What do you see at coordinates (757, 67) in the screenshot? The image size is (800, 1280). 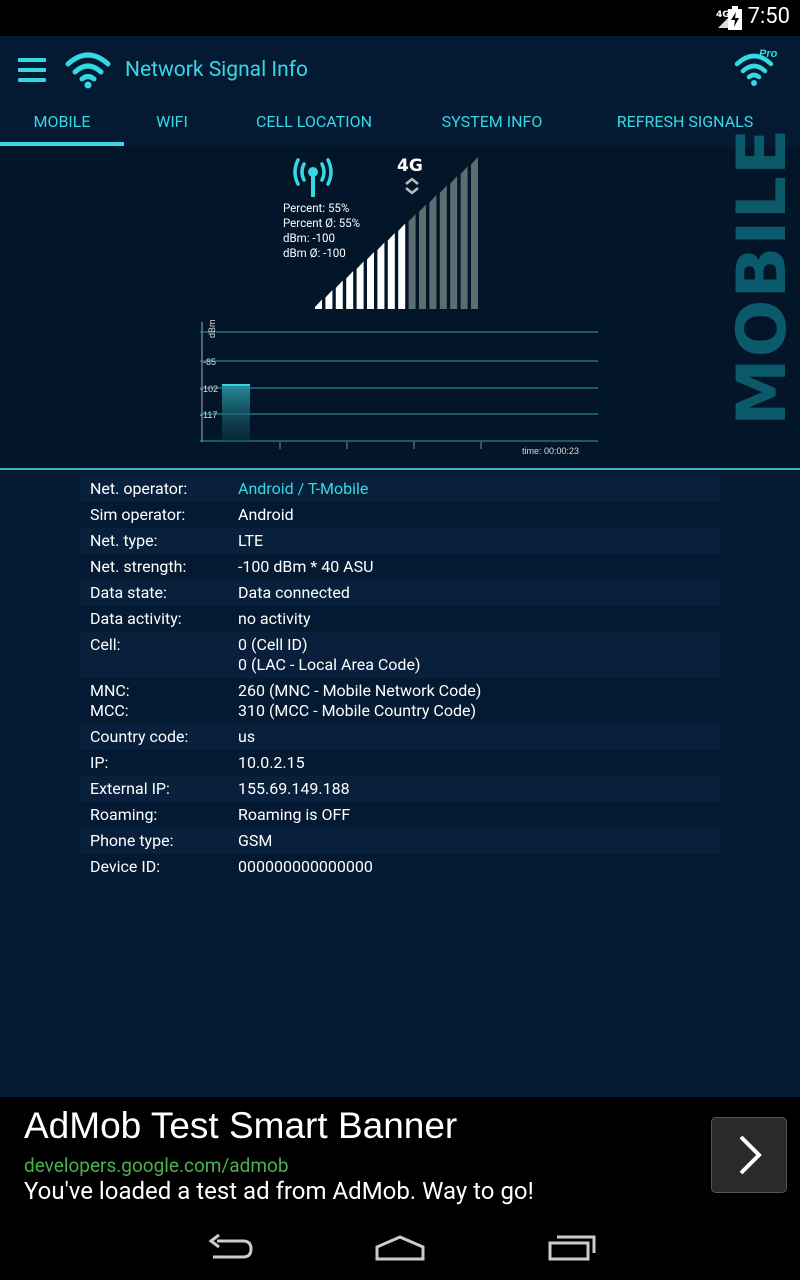 I see `wifi-pro-icon: Pro` at bounding box center [757, 67].